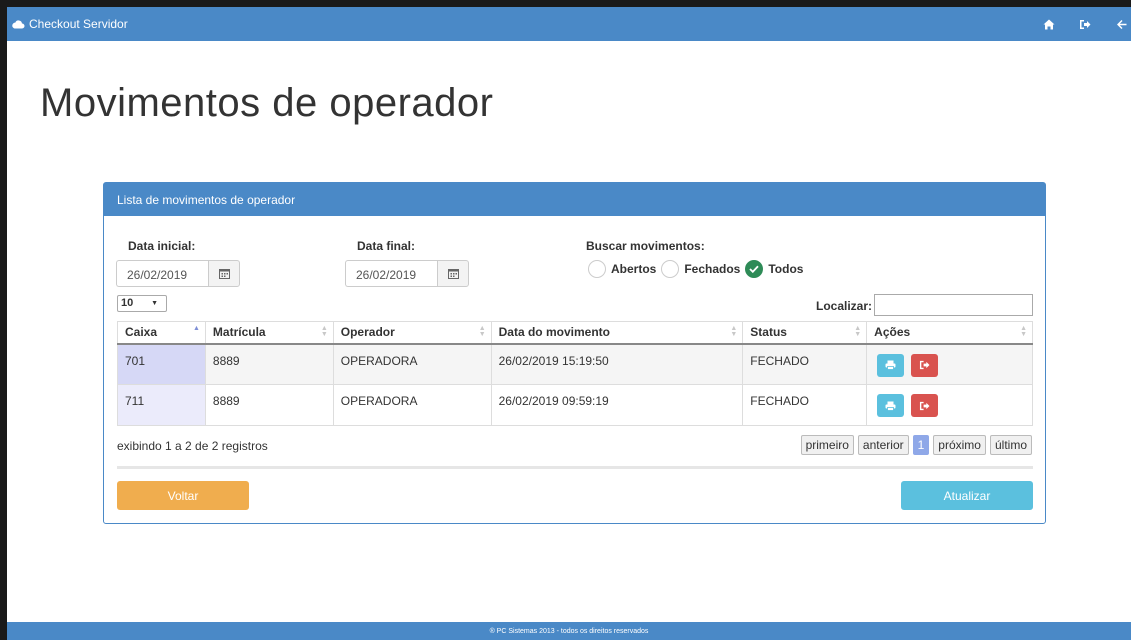 This screenshot has height=640, width=1131. Describe the element at coordinates (154, 303) in the screenshot. I see `caret-down-icon: ▼` at that location.